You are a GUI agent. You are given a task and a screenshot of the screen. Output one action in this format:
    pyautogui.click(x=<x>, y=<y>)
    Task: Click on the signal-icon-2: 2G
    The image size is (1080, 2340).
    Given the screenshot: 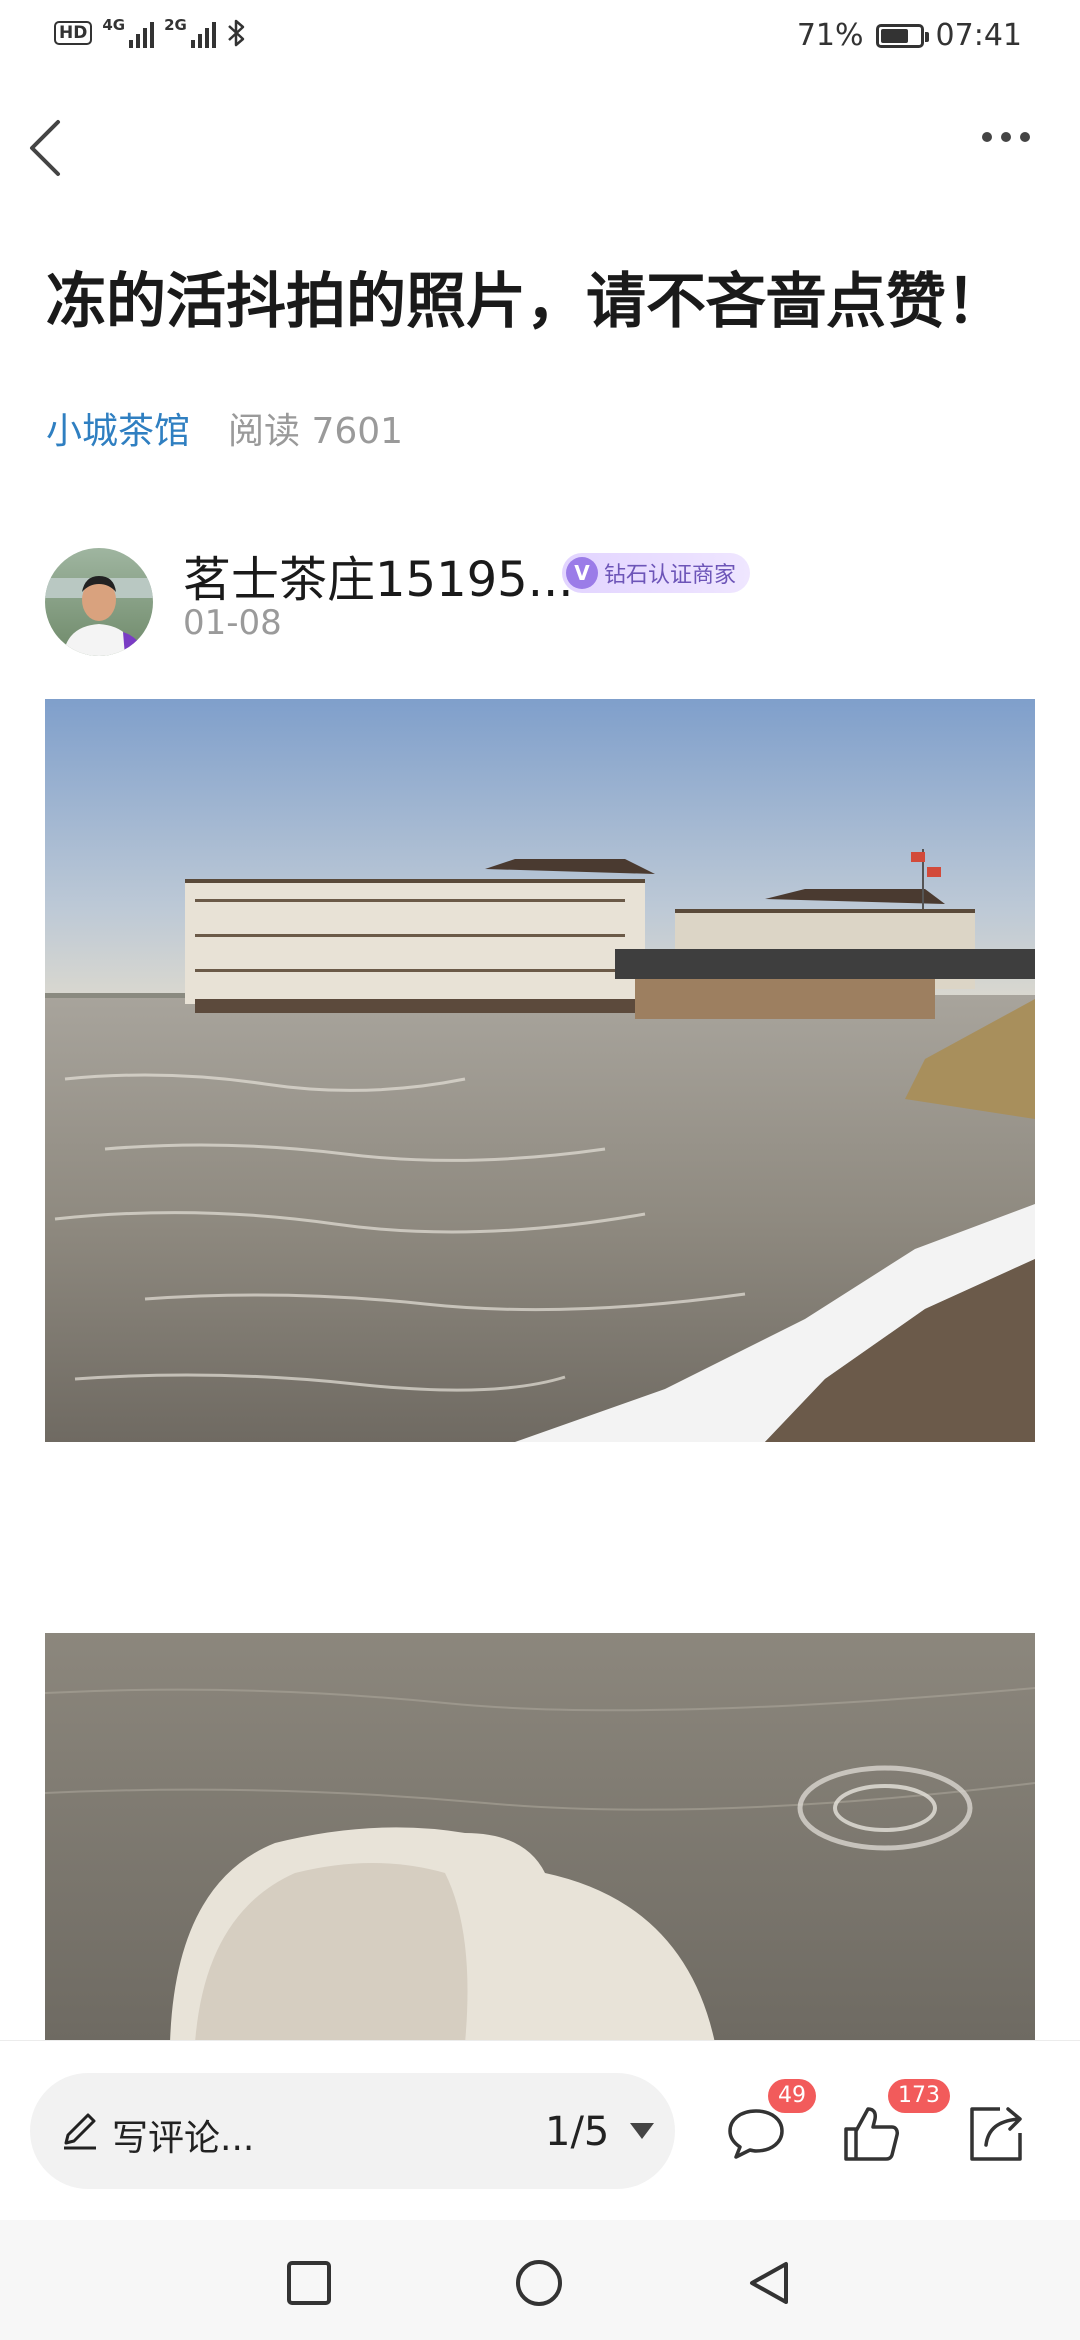 What is the action you would take?
    pyautogui.click(x=190, y=33)
    